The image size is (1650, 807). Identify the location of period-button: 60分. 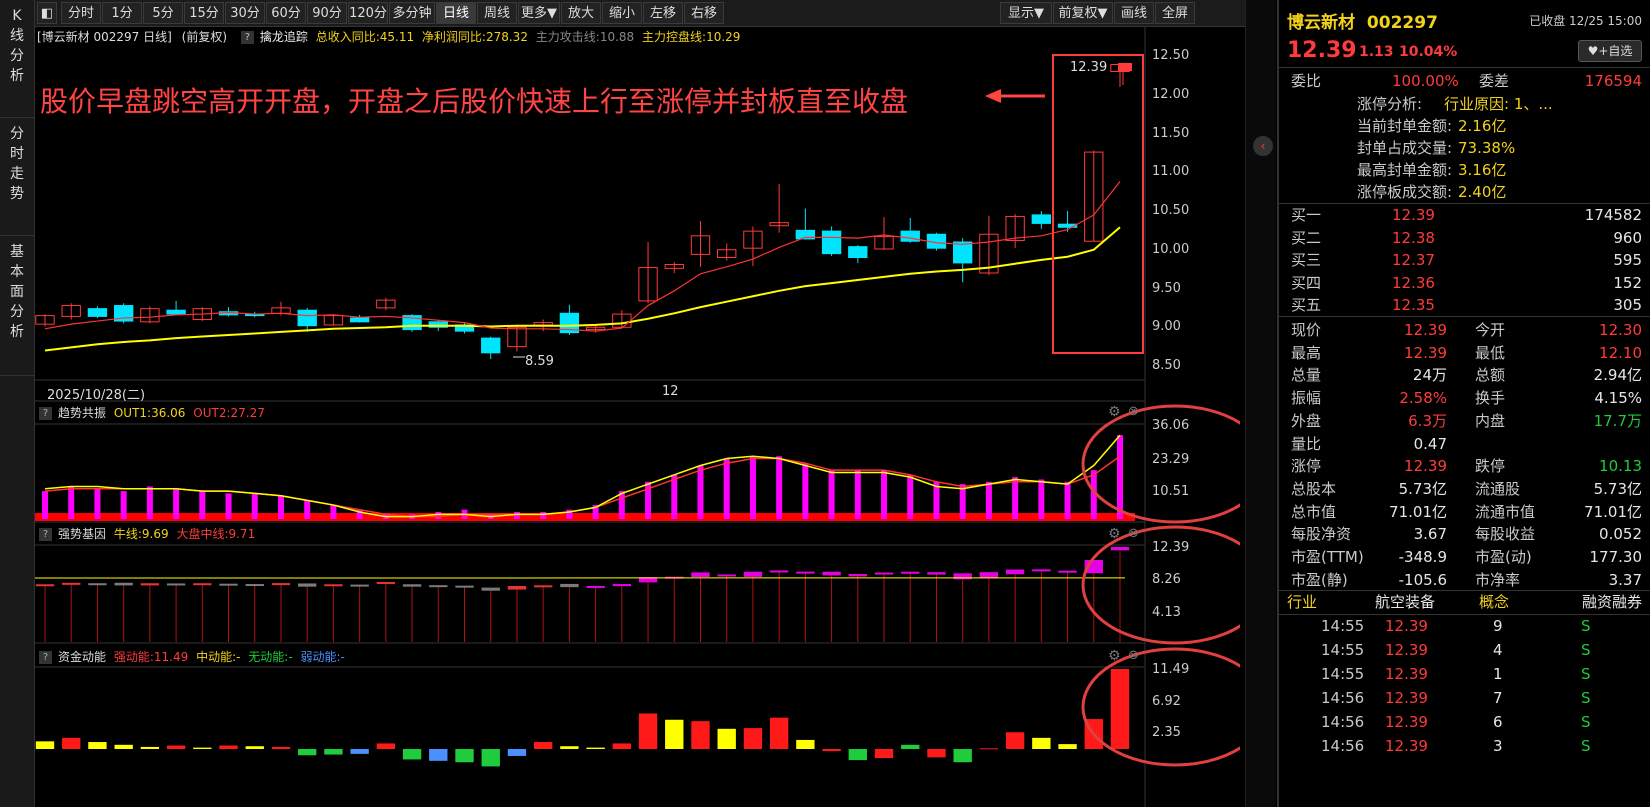
(286, 13).